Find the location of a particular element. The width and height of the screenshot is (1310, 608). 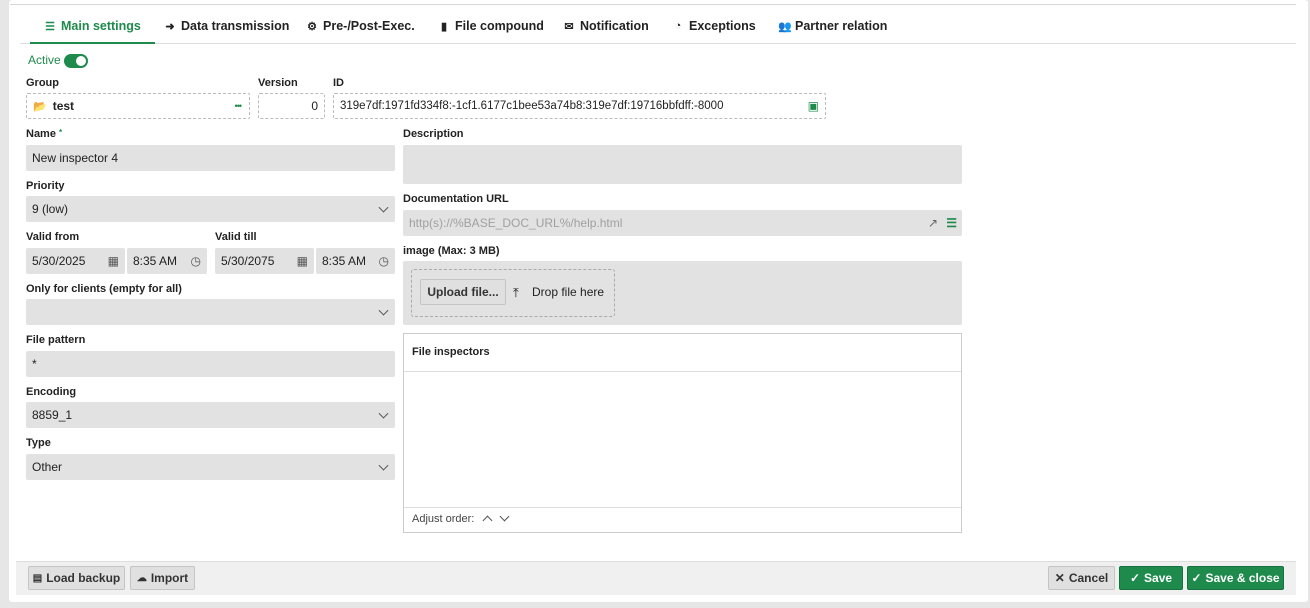

description-input is located at coordinates (682, 164).